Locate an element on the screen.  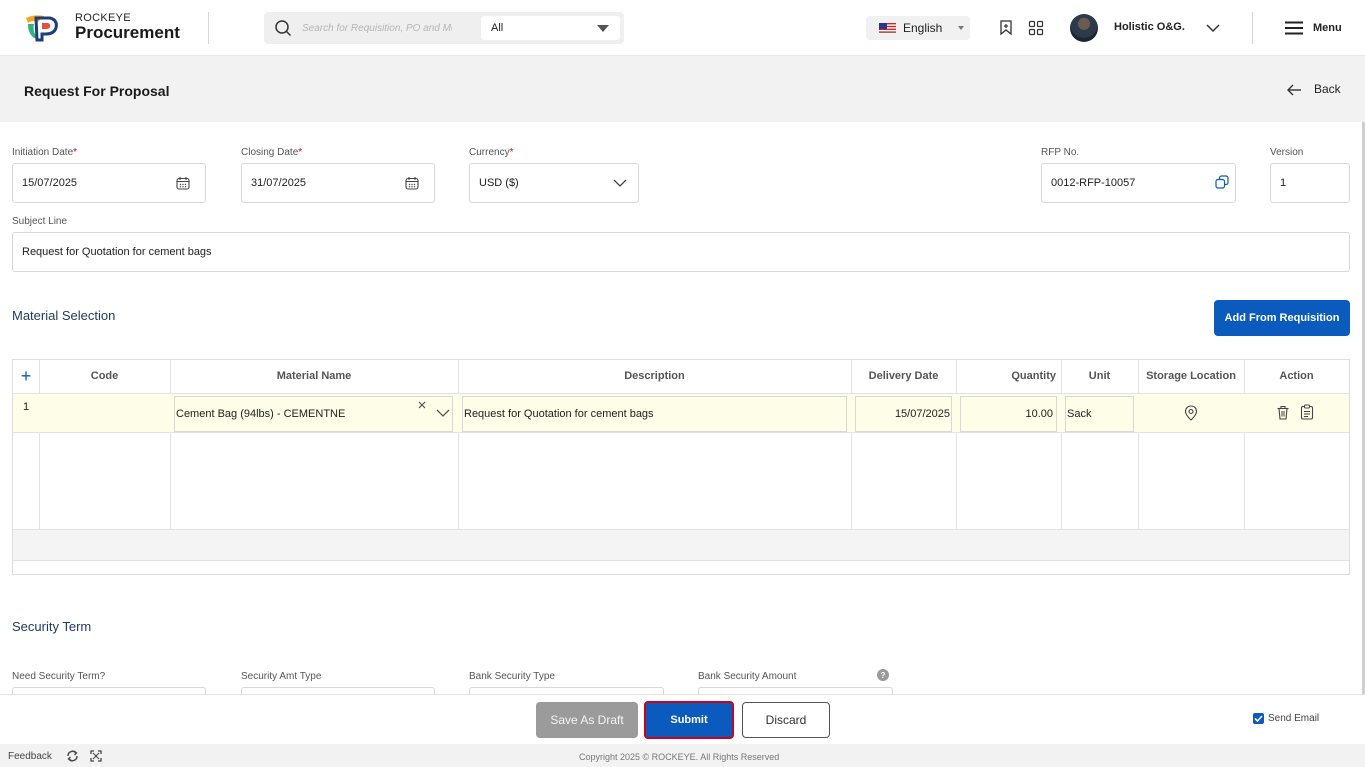
column-header-action: Action is located at coordinates (1296, 376).